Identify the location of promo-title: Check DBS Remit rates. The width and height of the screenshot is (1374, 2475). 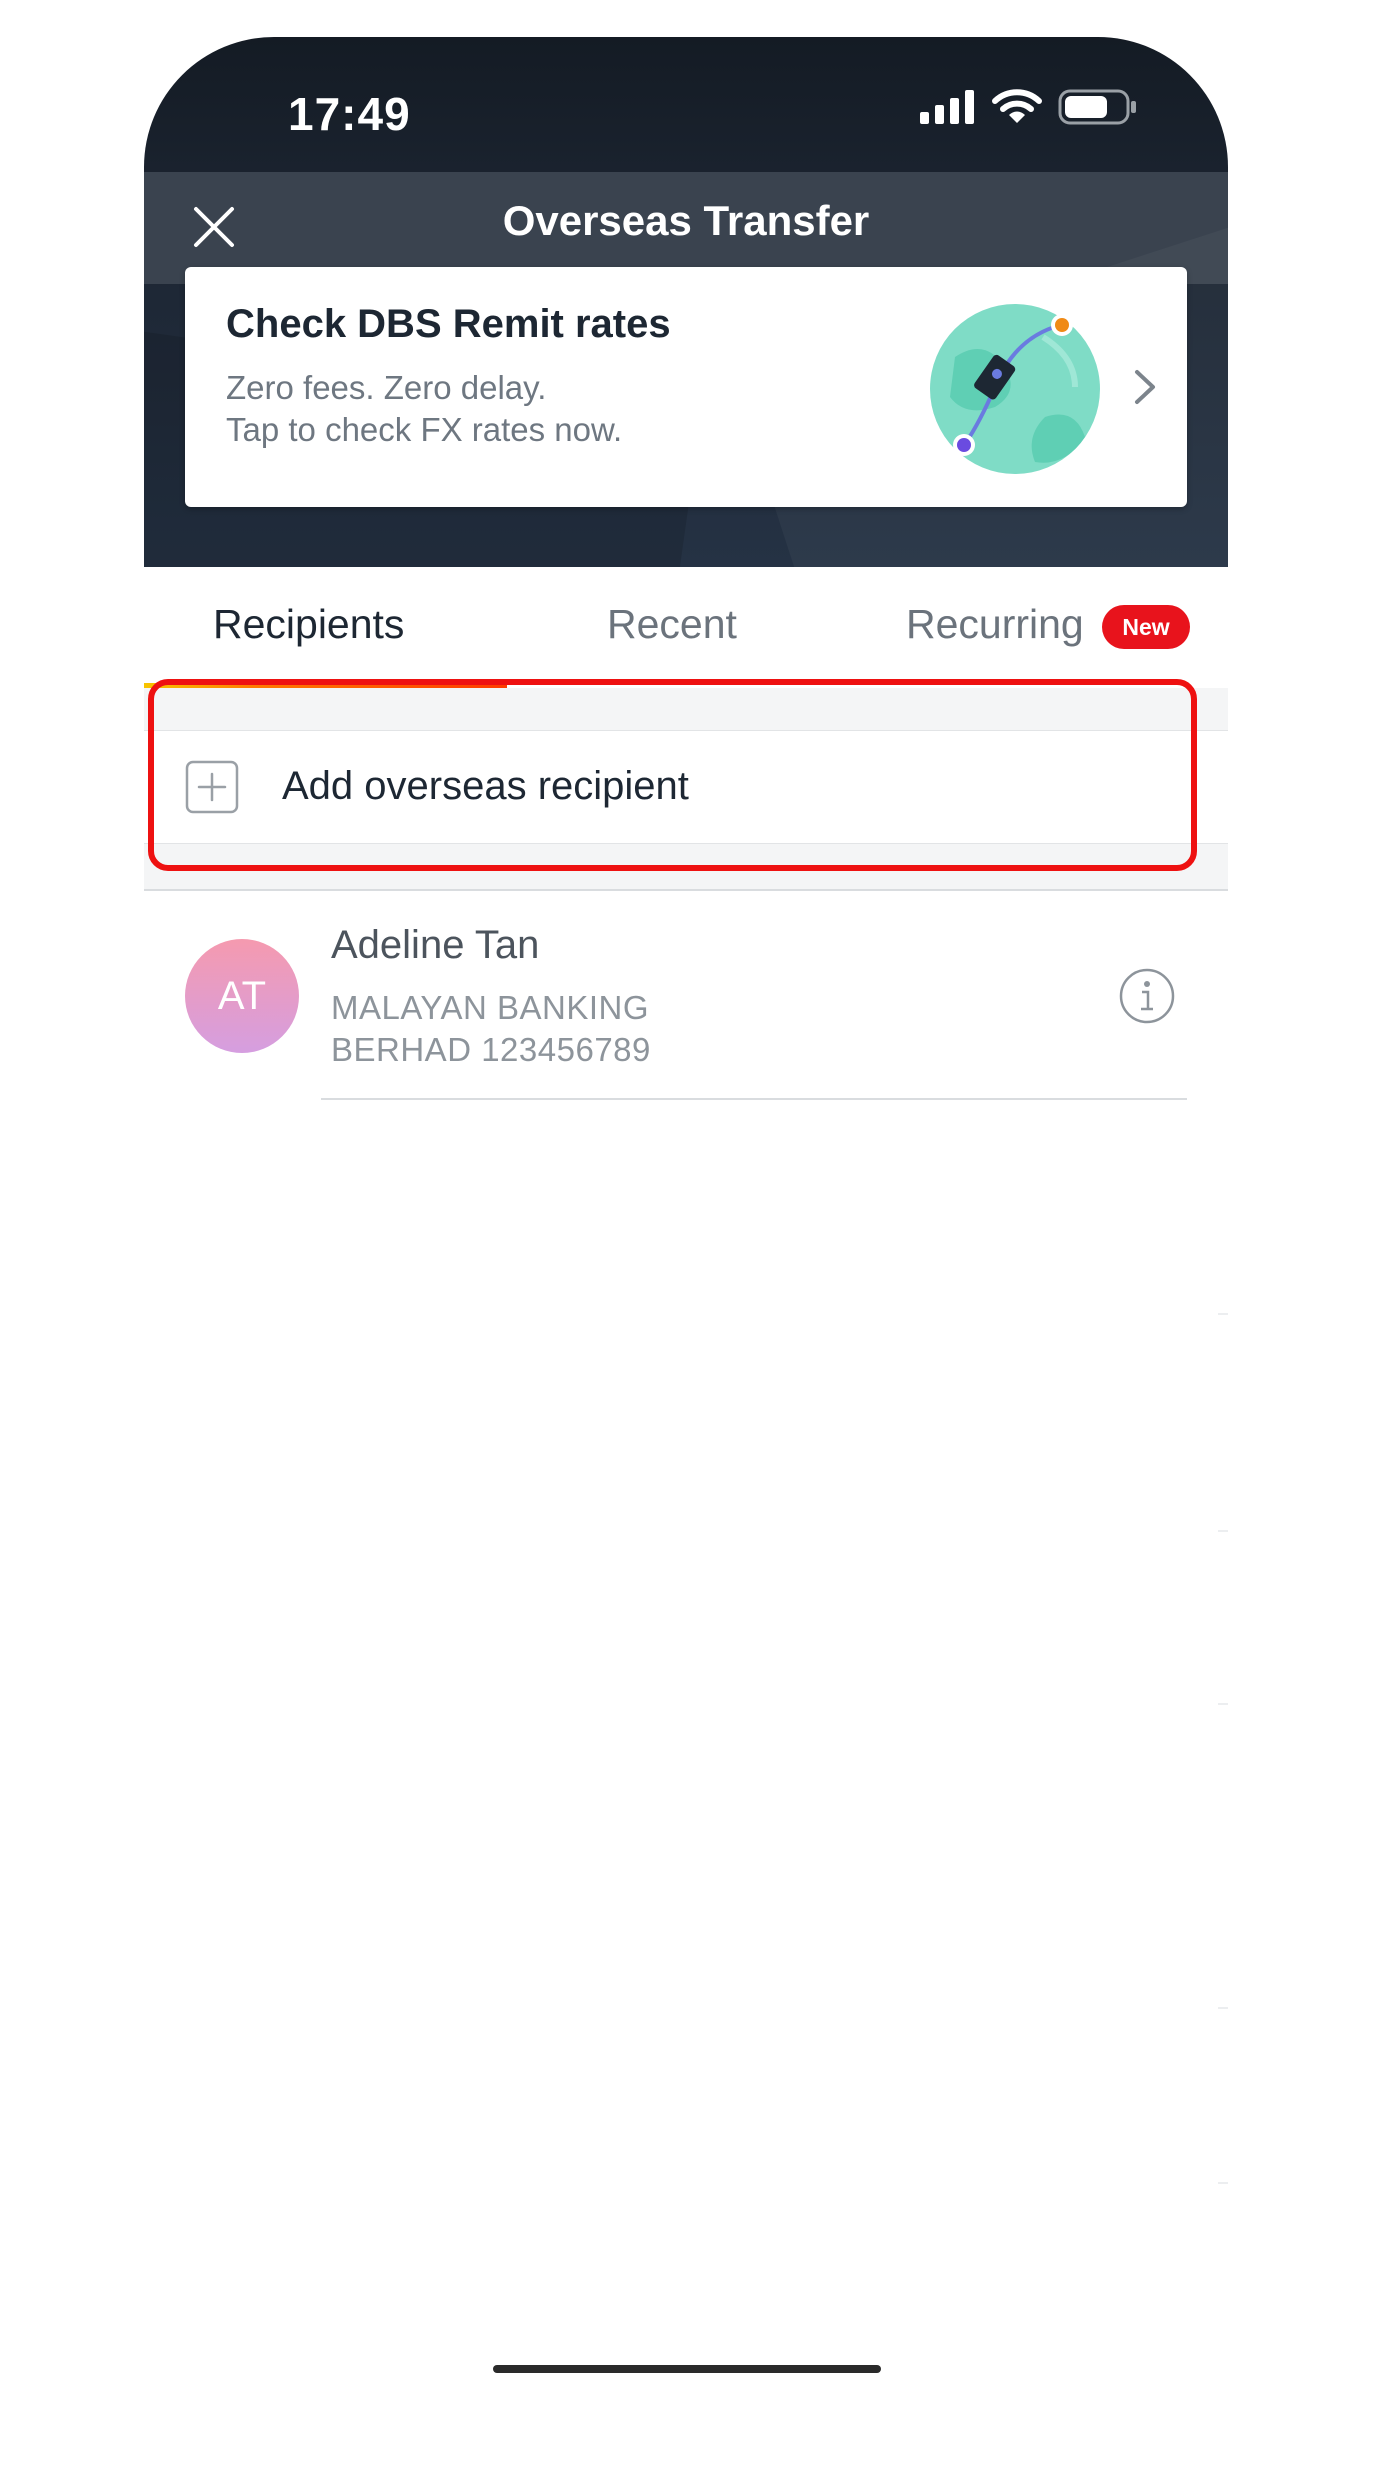
(448, 324).